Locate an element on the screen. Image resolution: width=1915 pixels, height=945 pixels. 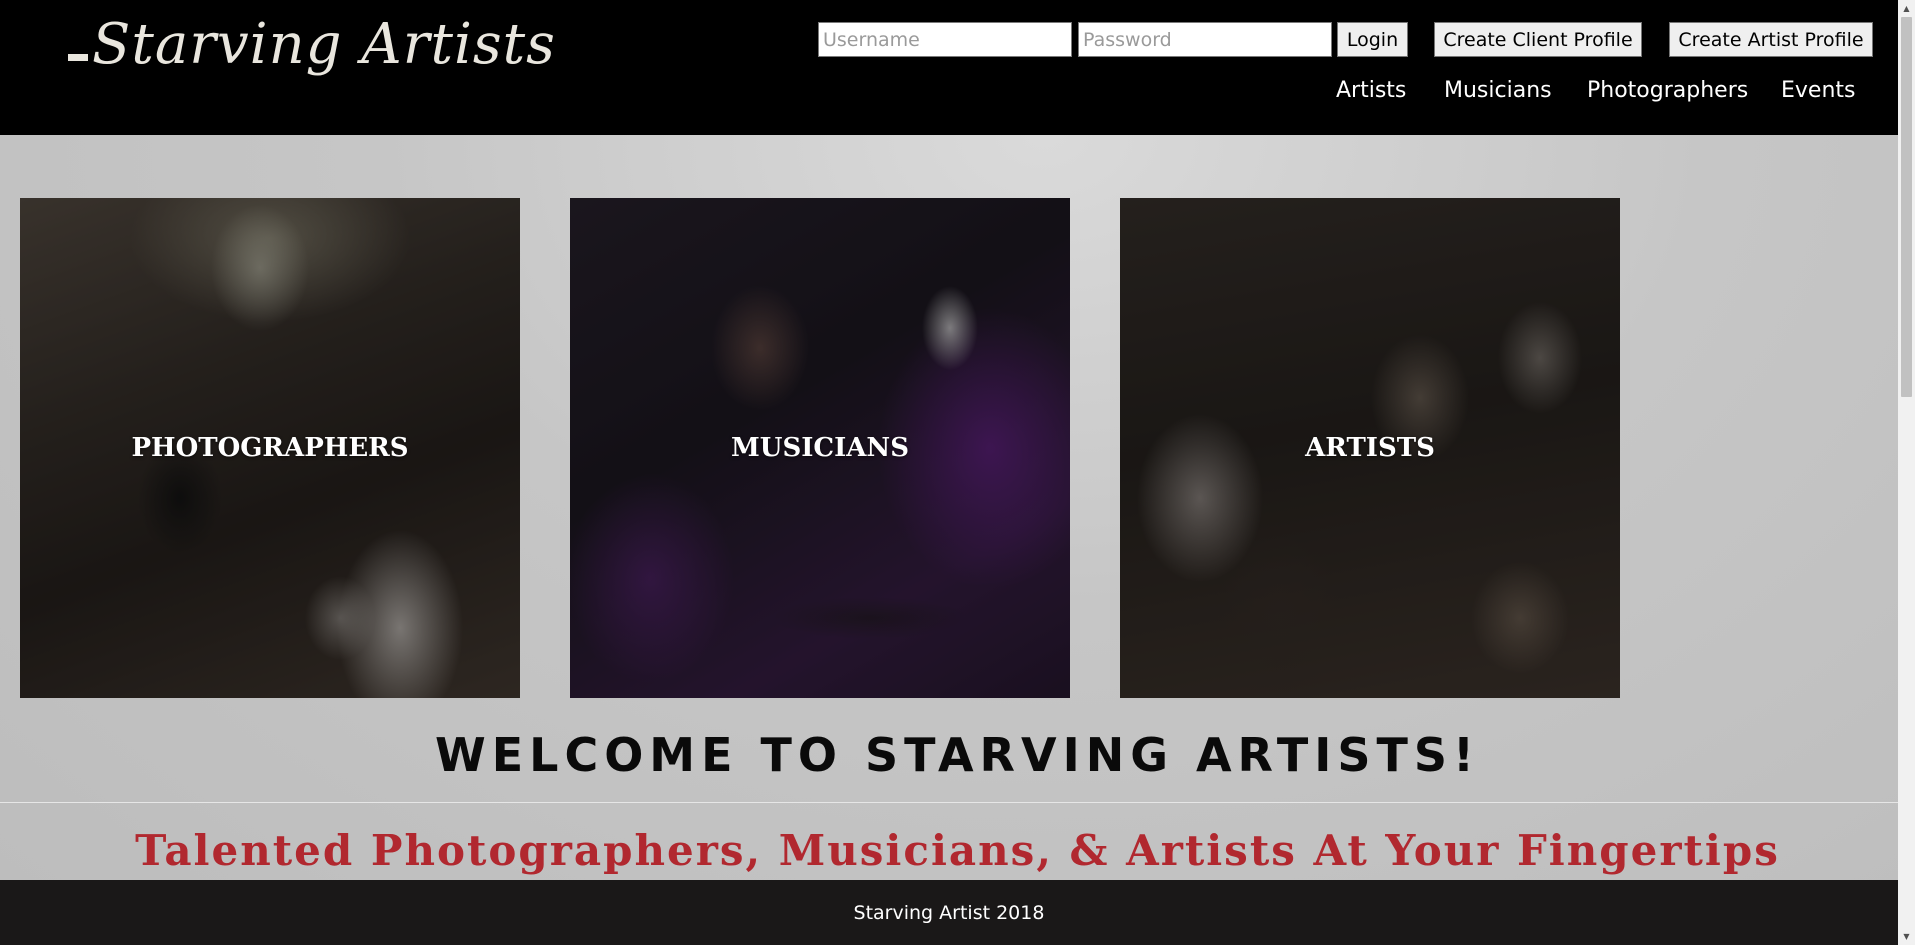
logo-text: Starving Artists is located at coordinates (324, 44).